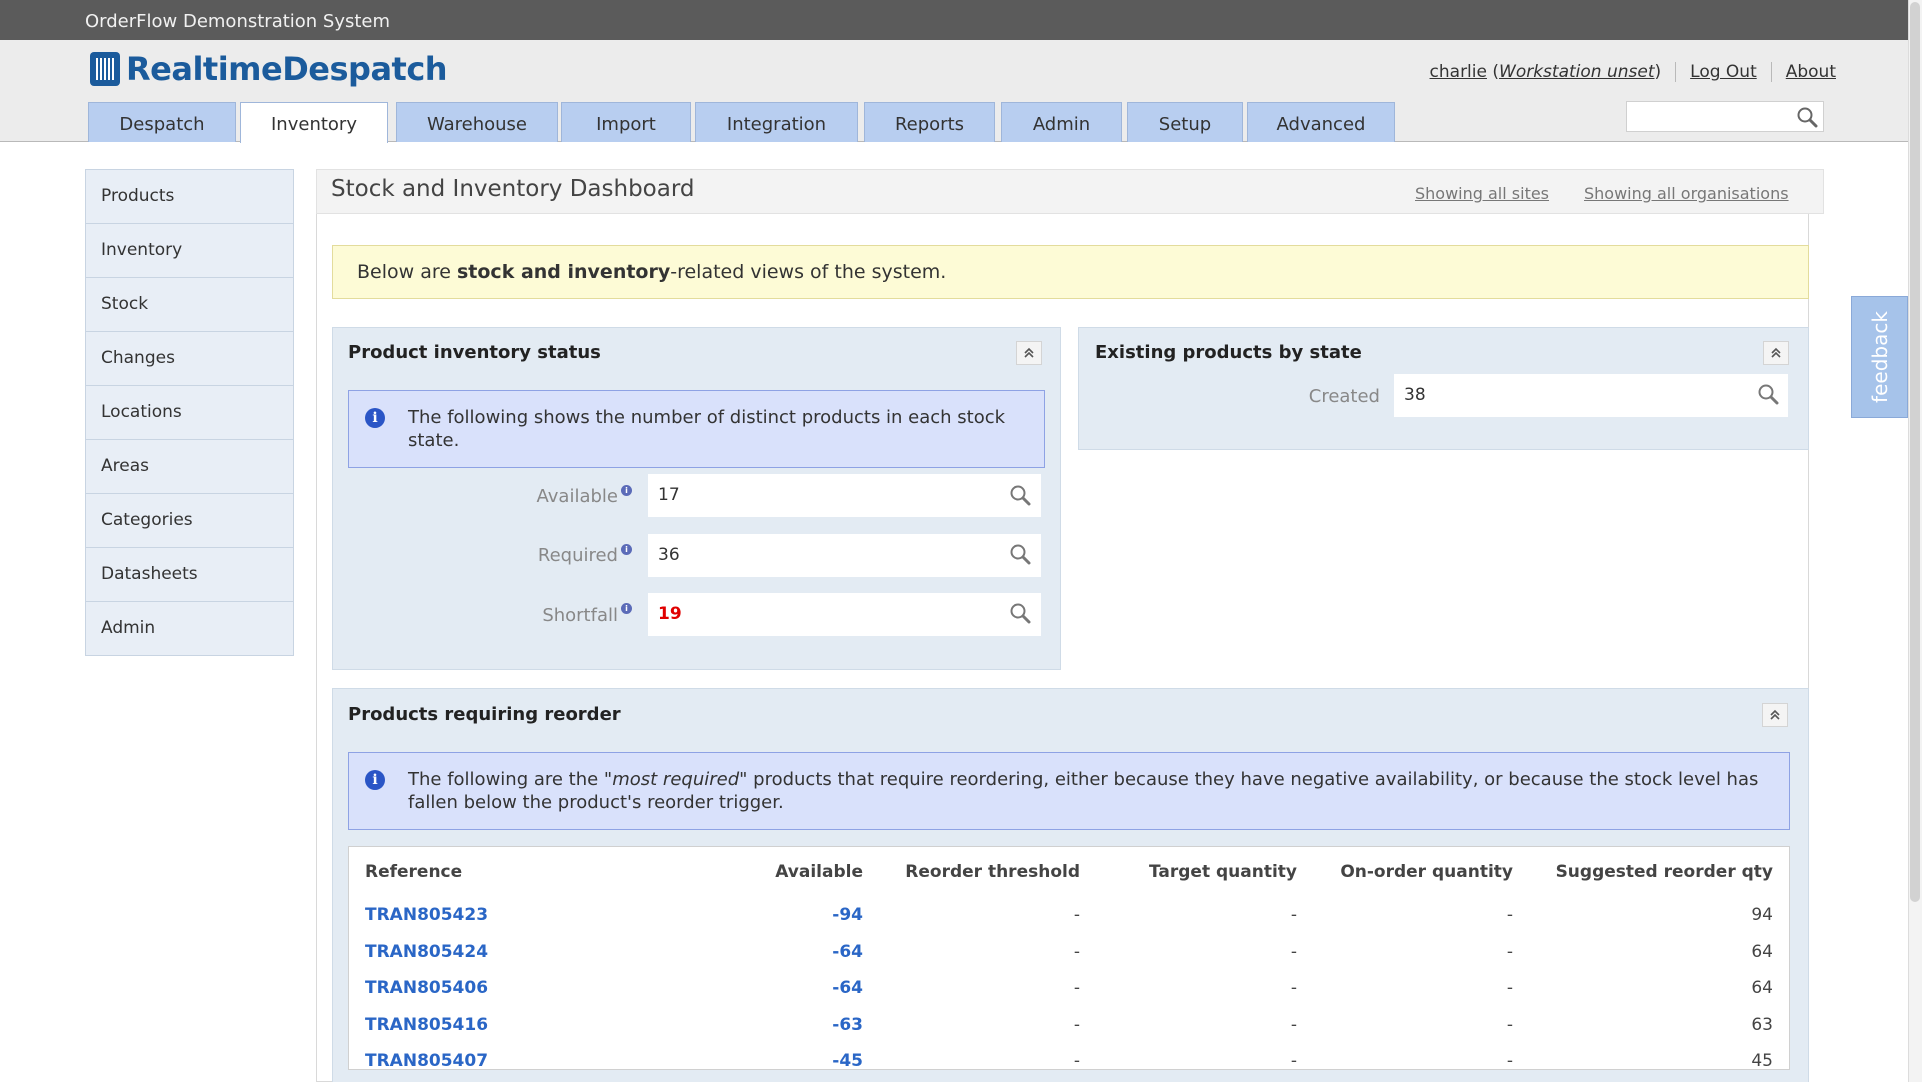 Image resolution: width=1922 pixels, height=1082 pixels. Describe the element at coordinates (1069, 915) in the screenshot. I see `table-row: TRAN805423 -94 - - - 94` at that location.